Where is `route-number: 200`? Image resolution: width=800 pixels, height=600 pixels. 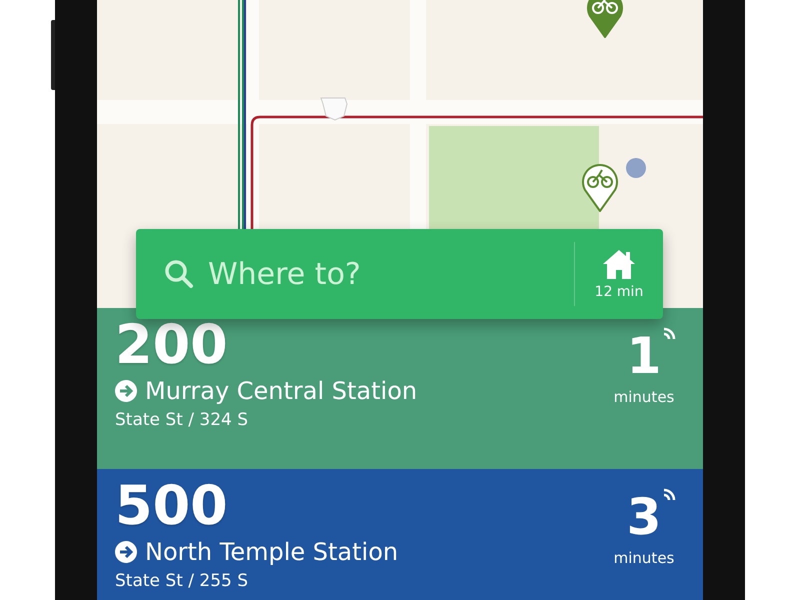
route-number: 200 is located at coordinates (171, 345).